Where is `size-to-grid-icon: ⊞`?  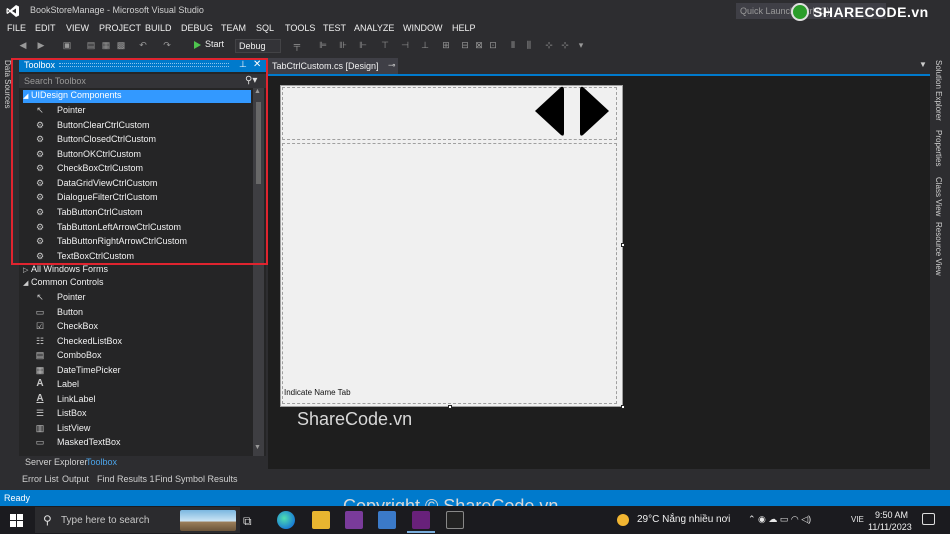 size-to-grid-icon: ⊞ is located at coordinates (446, 45).